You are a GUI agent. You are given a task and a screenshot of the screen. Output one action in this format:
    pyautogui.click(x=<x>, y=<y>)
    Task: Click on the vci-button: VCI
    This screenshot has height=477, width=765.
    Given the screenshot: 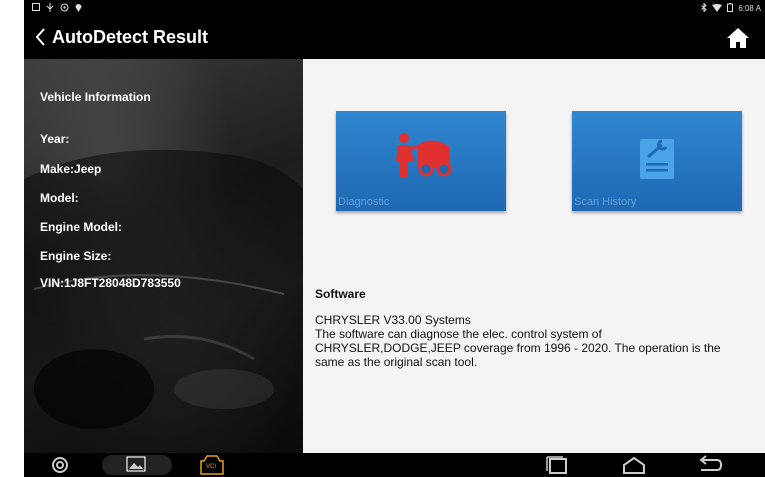 What is the action you would take?
    pyautogui.click(x=212, y=465)
    